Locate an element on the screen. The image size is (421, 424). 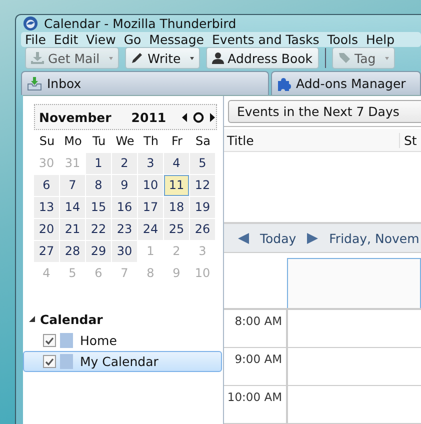
menu-item: View is located at coordinates (104, 39).